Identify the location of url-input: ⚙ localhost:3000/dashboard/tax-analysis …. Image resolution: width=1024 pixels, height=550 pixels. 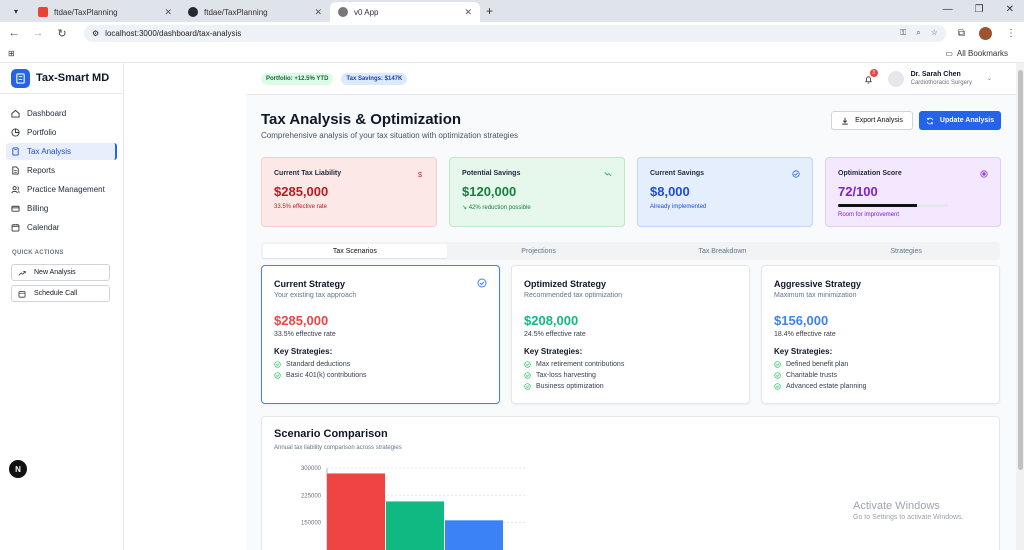
(515, 33).